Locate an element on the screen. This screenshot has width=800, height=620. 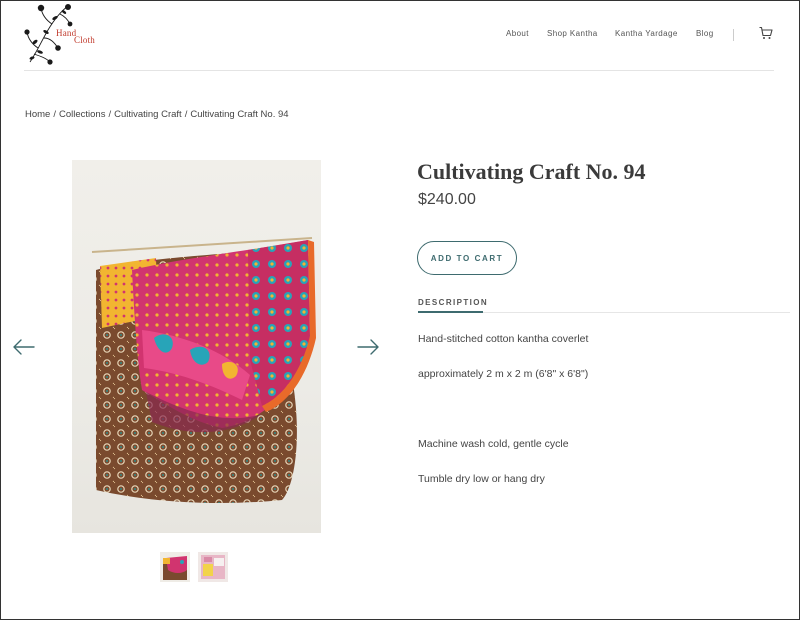
product-title: Cultivating Craft No. 94 is located at coordinates (531, 171).